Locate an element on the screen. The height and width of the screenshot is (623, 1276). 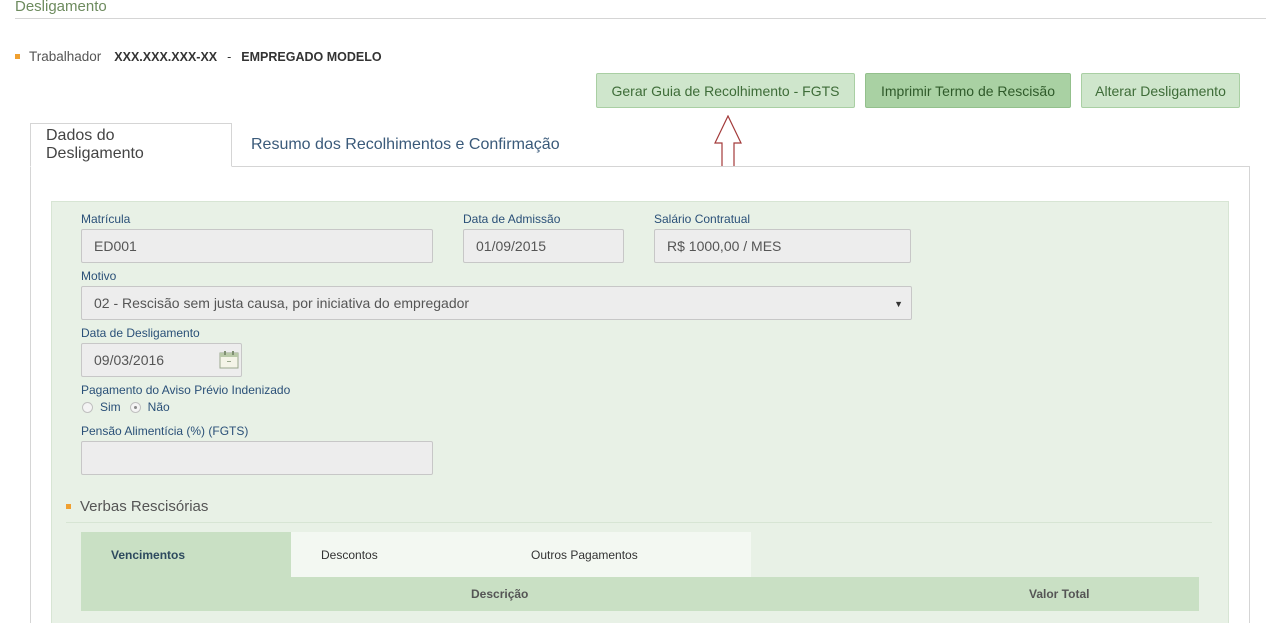
tab-earnings: Vencimentos is located at coordinates (186, 554).